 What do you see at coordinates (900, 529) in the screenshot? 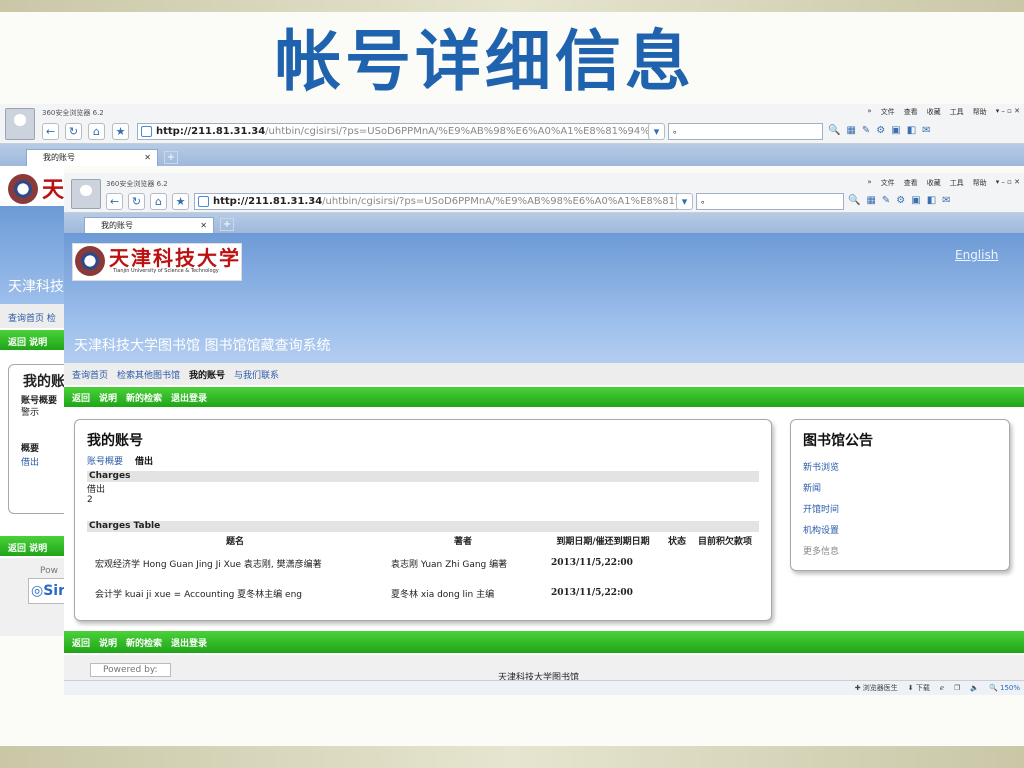
I see `link-organization: 机构设置` at bounding box center [900, 529].